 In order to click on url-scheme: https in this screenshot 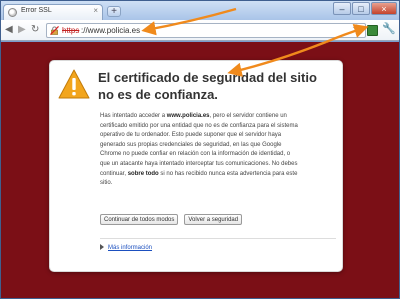, I will do `click(71, 30)`.